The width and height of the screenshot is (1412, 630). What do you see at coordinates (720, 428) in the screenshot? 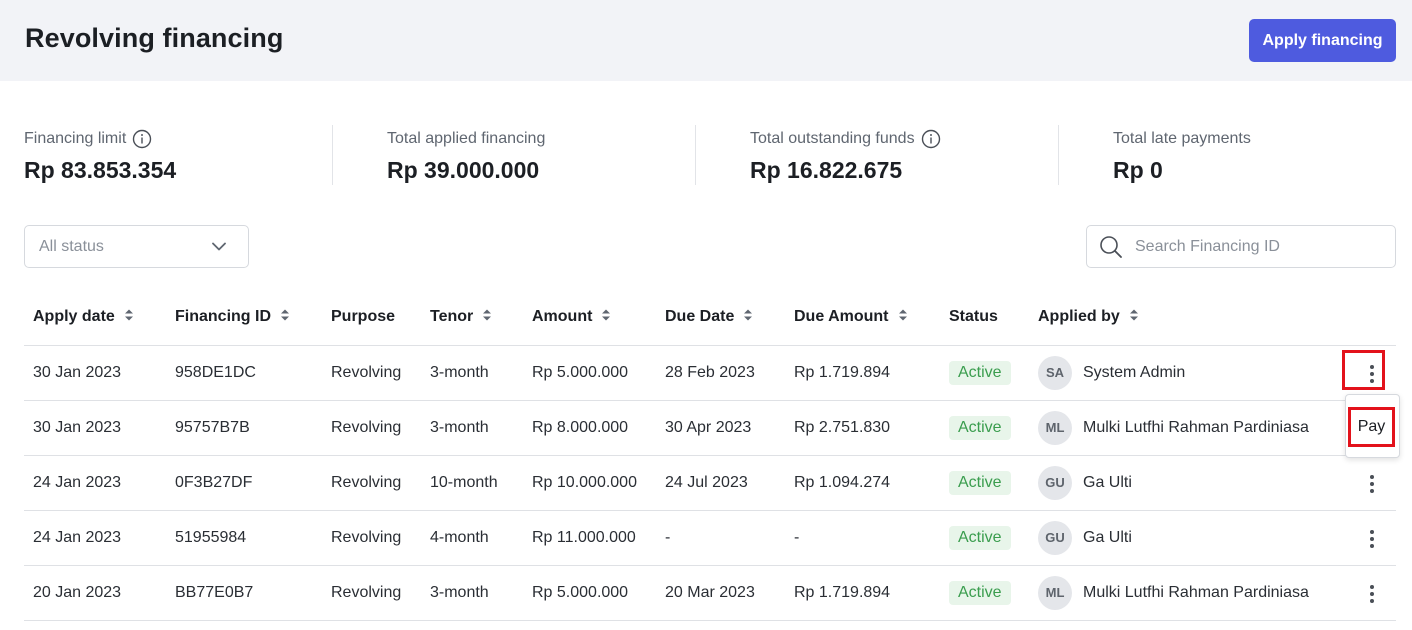
I see `cell-due-date: 30 Apr 2023` at bounding box center [720, 428].